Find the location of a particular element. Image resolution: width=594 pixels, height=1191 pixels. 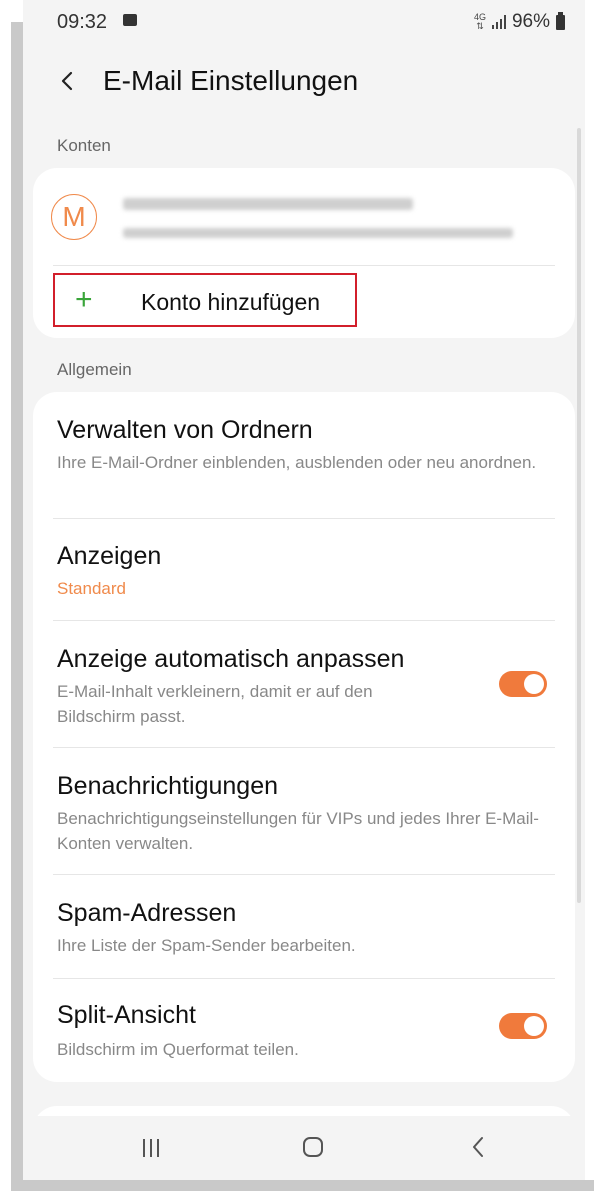

screenshot-border-left is located at coordinates (17, 606).